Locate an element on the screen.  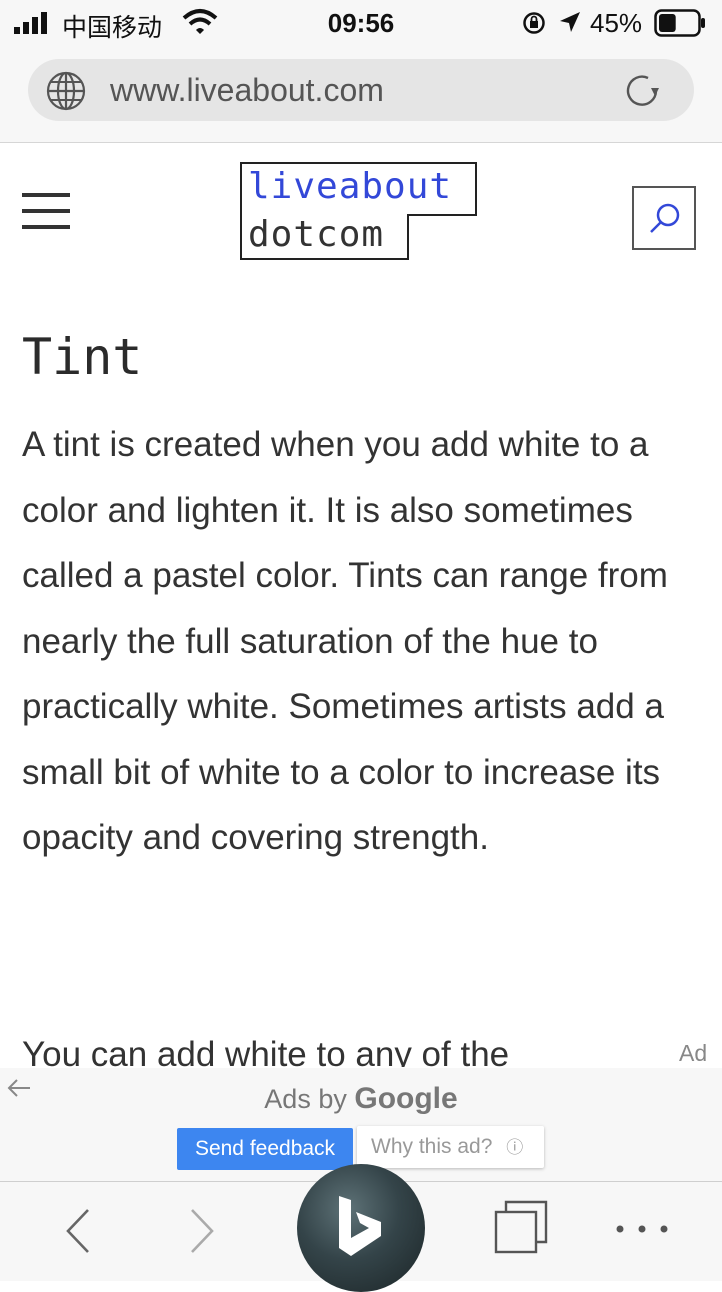
more-icon is located at coordinates (642, 1229).